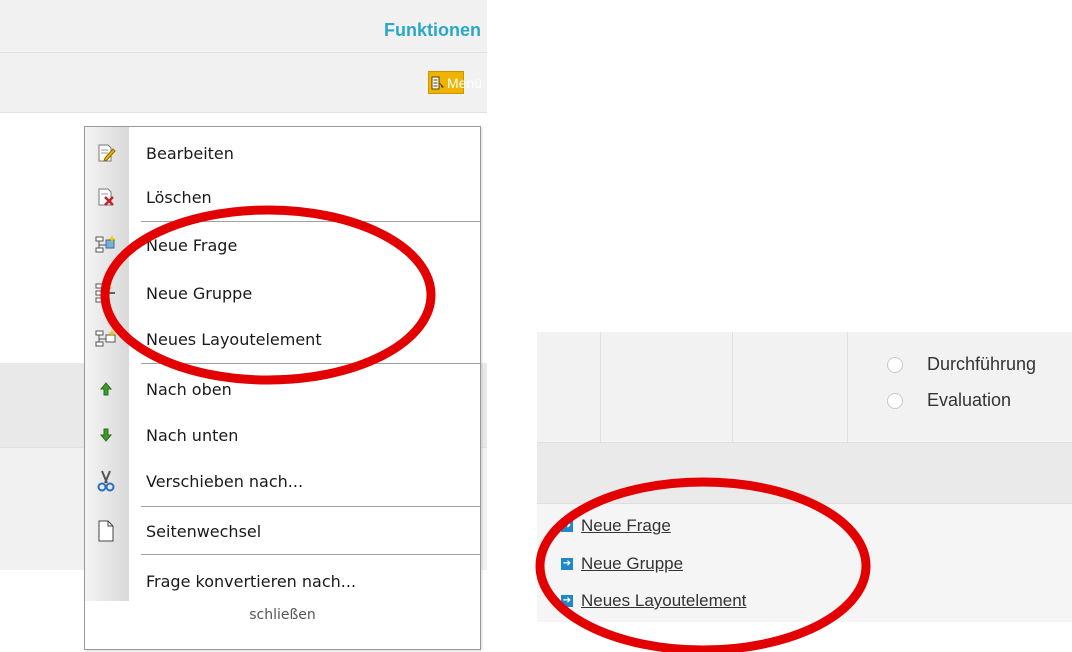  I want to click on close-menu-link: schließen, so click(282, 615).